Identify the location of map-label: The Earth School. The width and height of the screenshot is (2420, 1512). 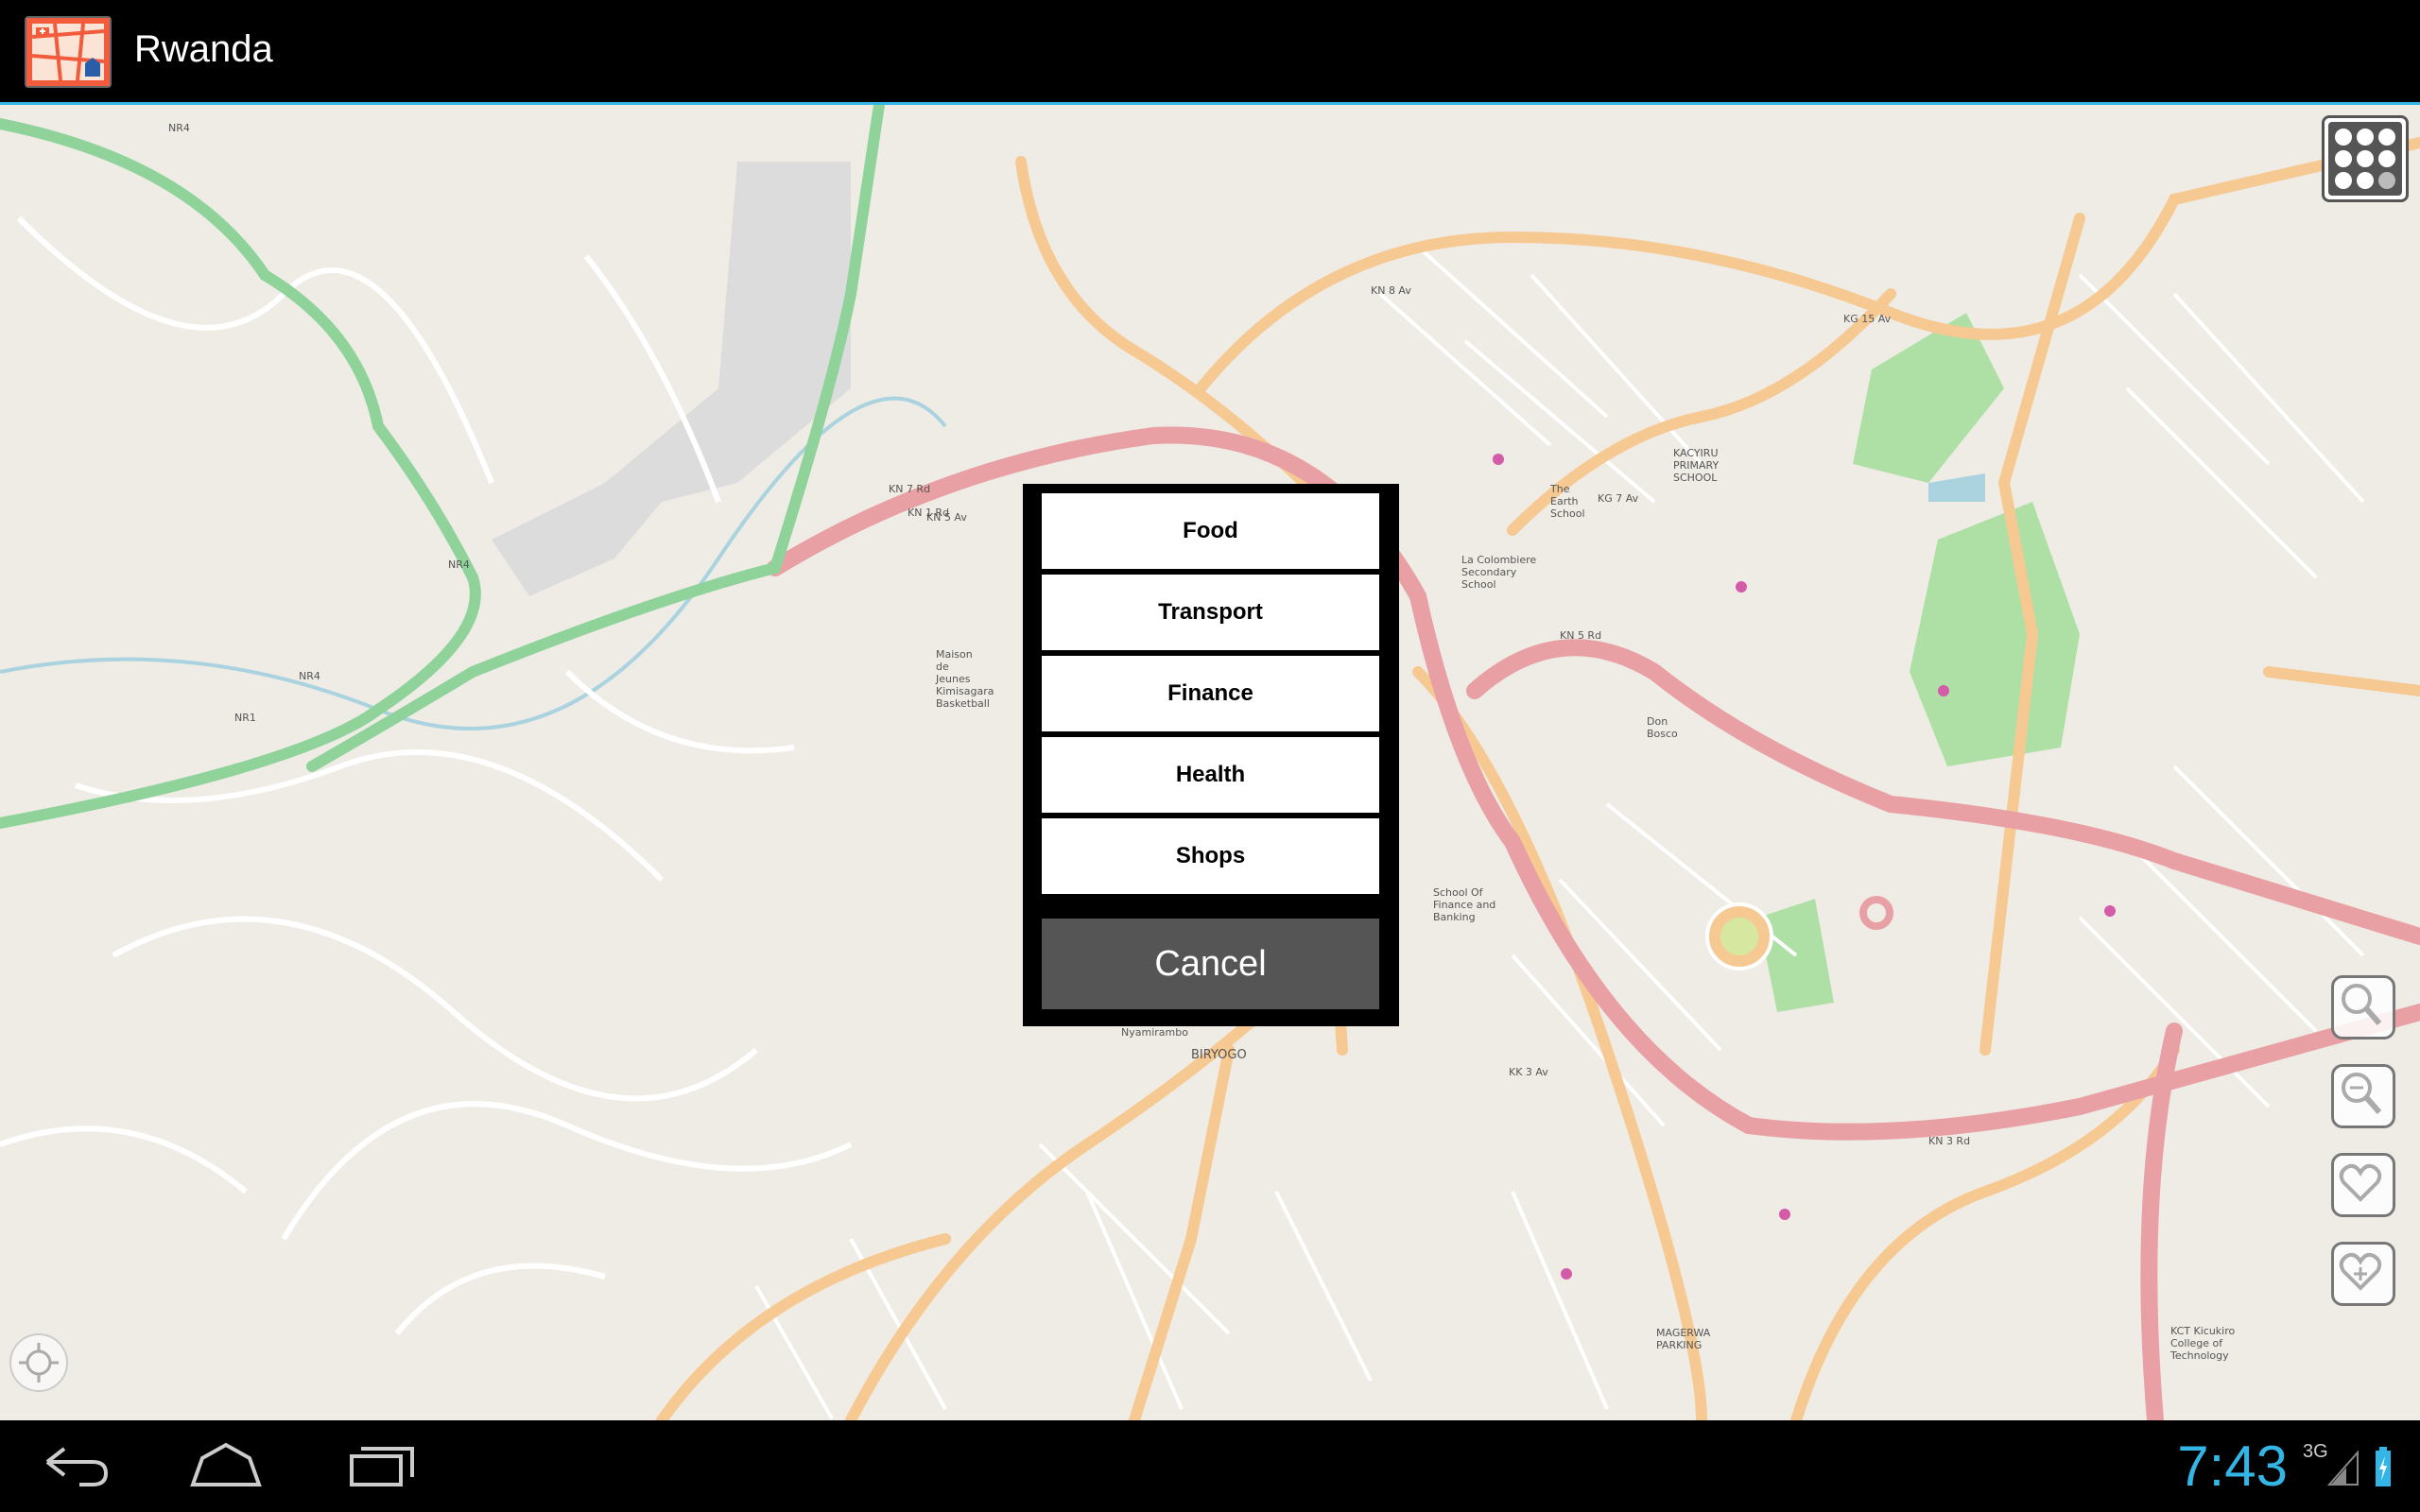
(1567, 501).